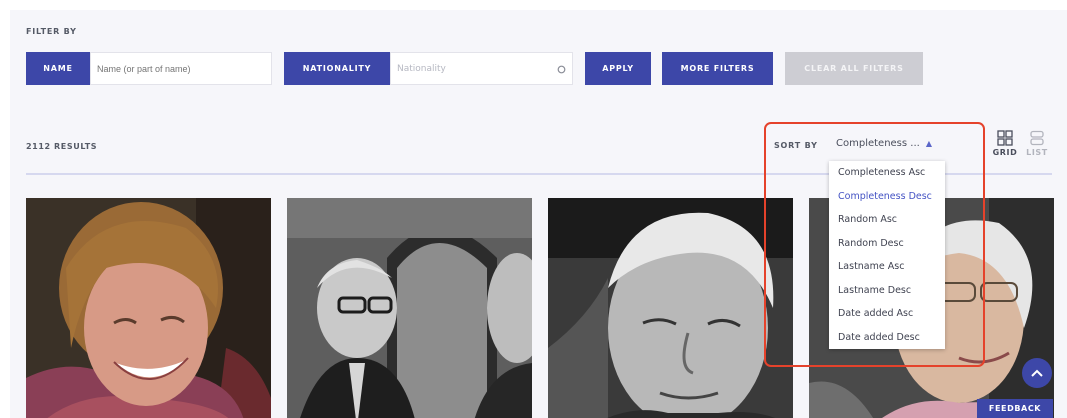  What do you see at coordinates (1005, 152) in the screenshot?
I see `grid-label: GRID` at bounding box center [1005, 152].